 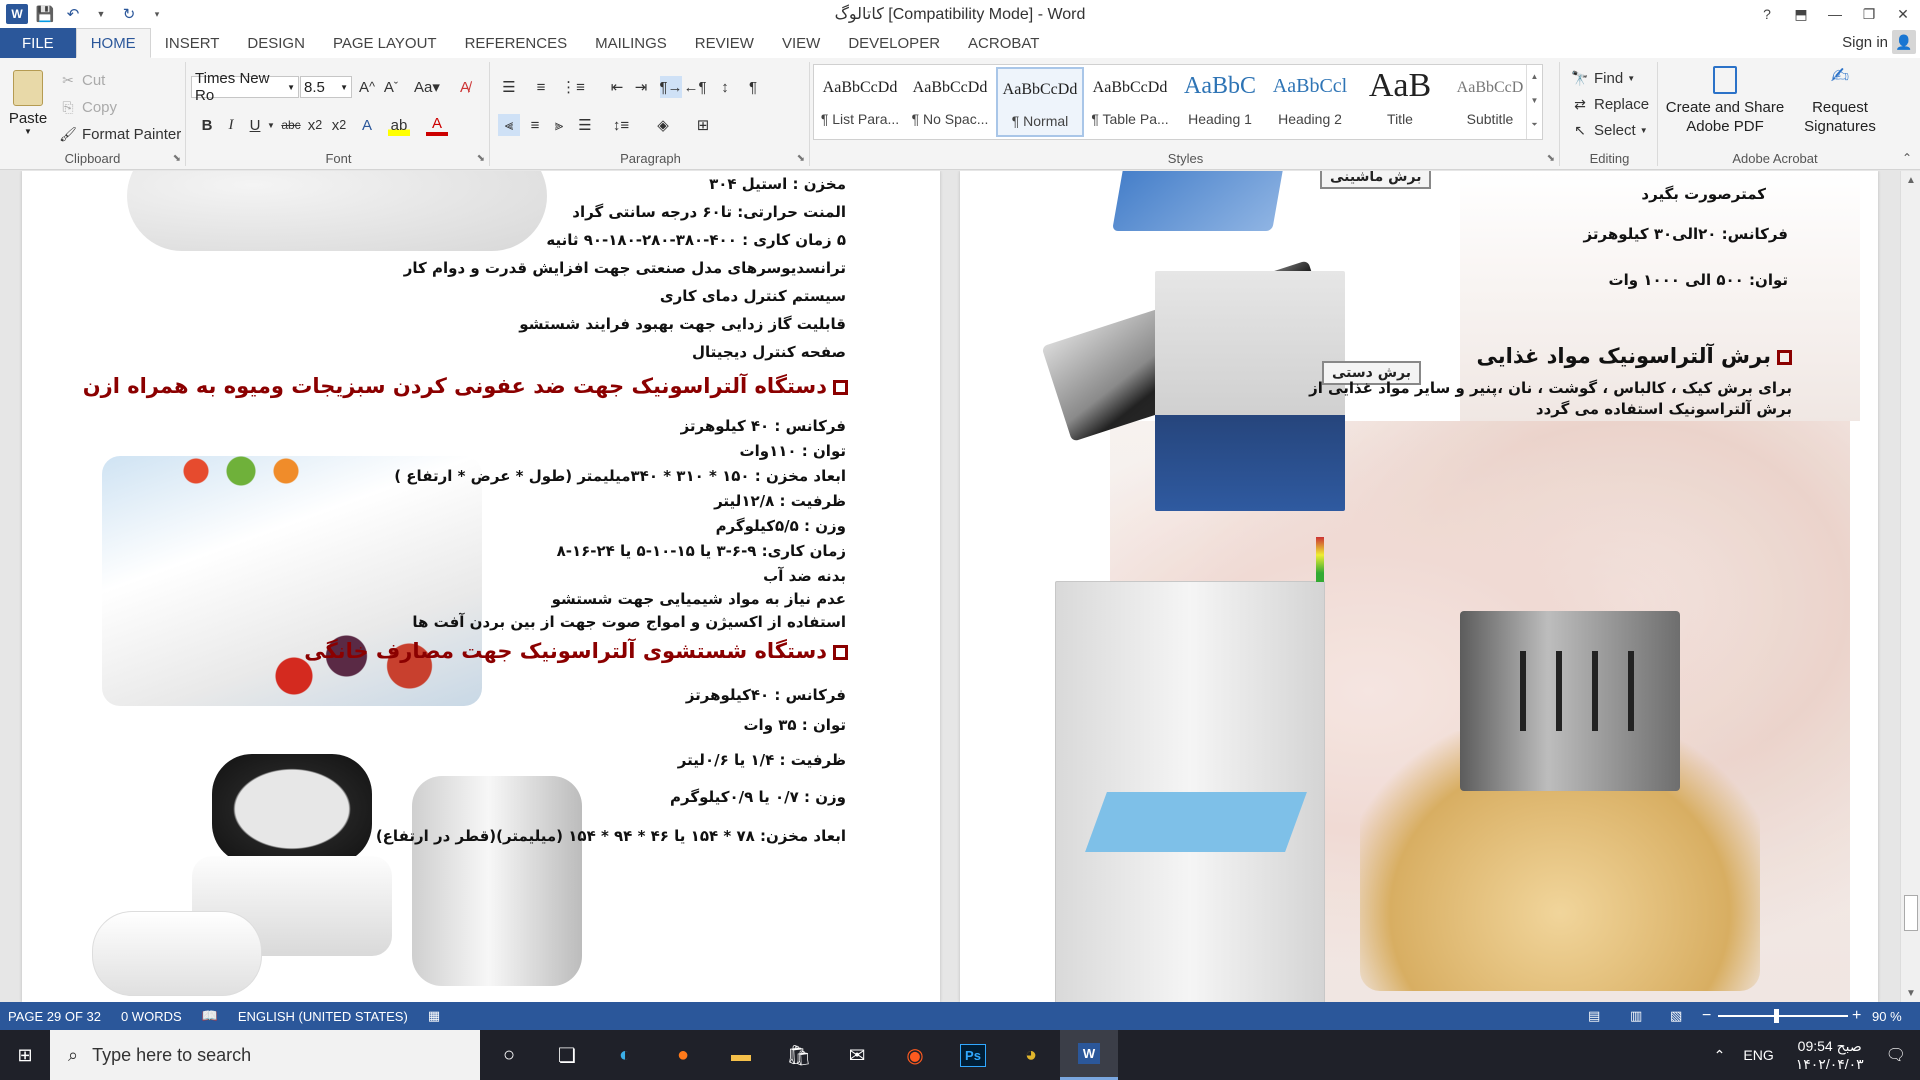 What do you see at coordinates (694, 87) in the screenshot?
I see `rtl-direction-icon: ←¶` at bounding box center [694, 87].